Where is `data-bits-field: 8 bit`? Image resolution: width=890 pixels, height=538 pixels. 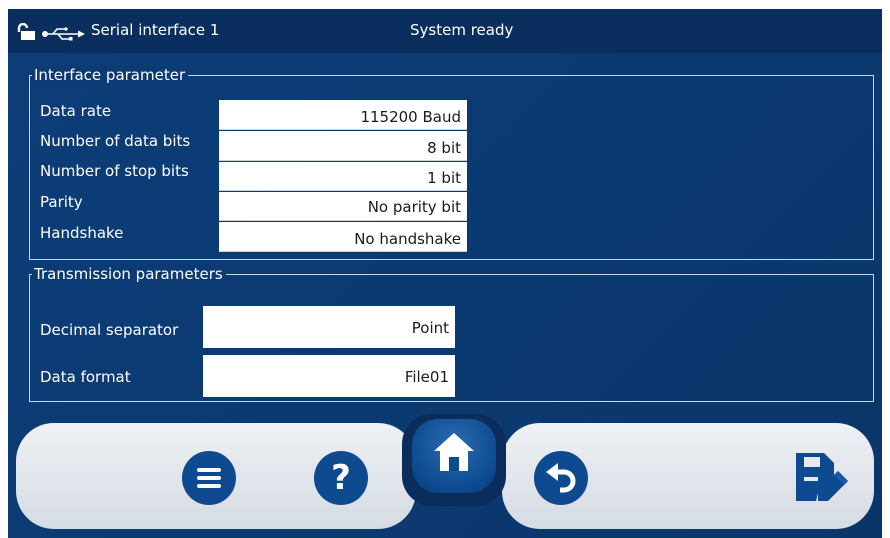 data-bits-field: 8 bit is located at coordinates (343, 146).